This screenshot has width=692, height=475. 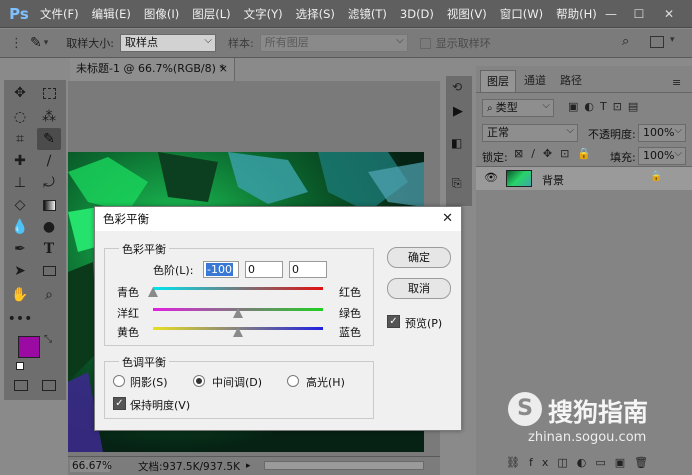 What do you see at coordinates (20, 227) in the screenshot?
I see `blur-tool-icon: 💧` at bounding box center [20, 227].